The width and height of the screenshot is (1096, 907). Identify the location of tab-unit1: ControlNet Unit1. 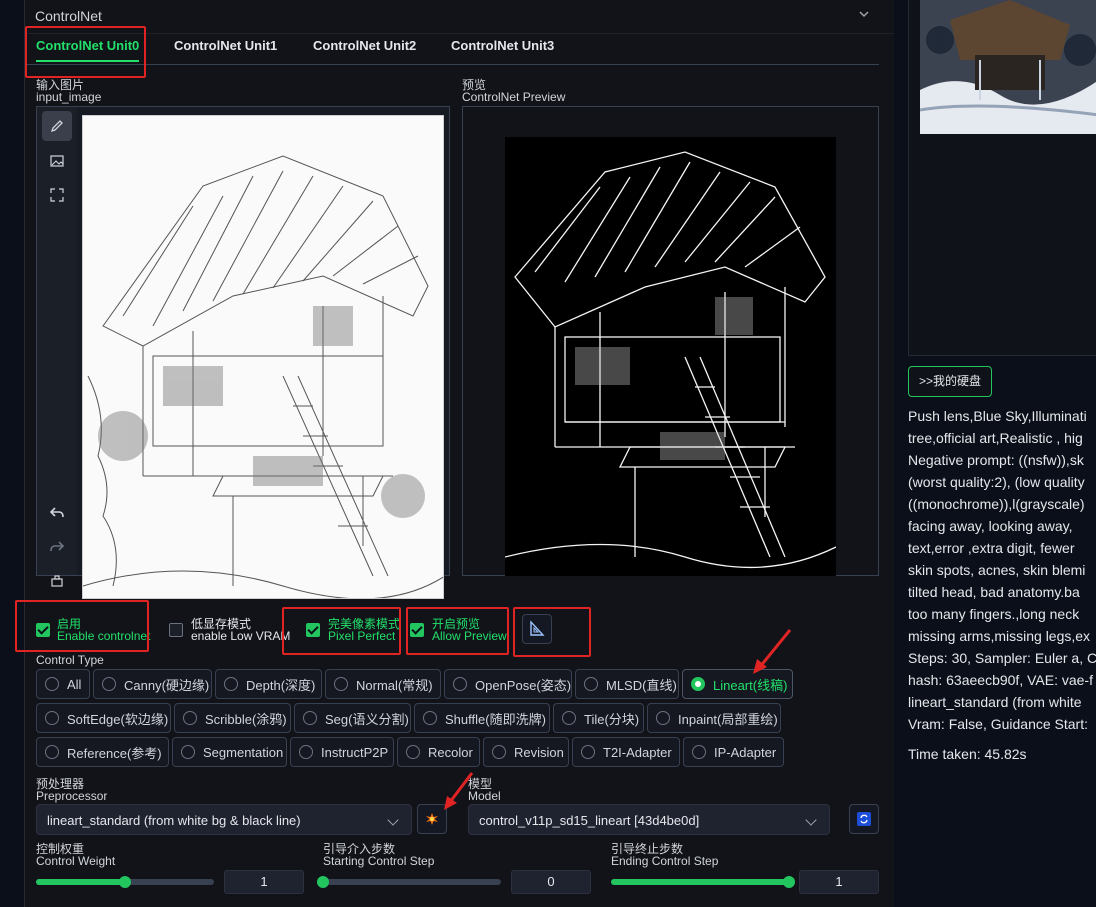
(225, 50).